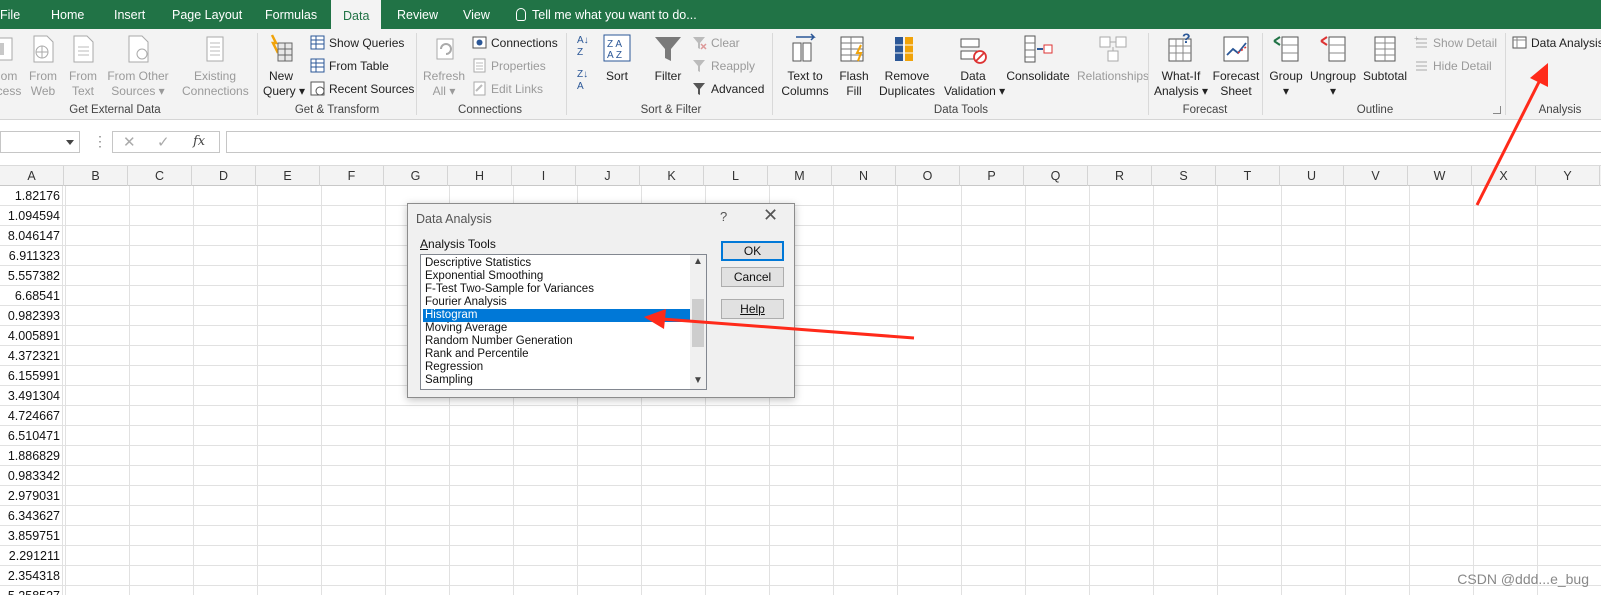 This screenshot has height=595, width=1601. What do you see at coordinates (586, 84) in the screenshot?
I see `sort-z-to-a-button: Z↓ A` at bounding box center [586, 84].